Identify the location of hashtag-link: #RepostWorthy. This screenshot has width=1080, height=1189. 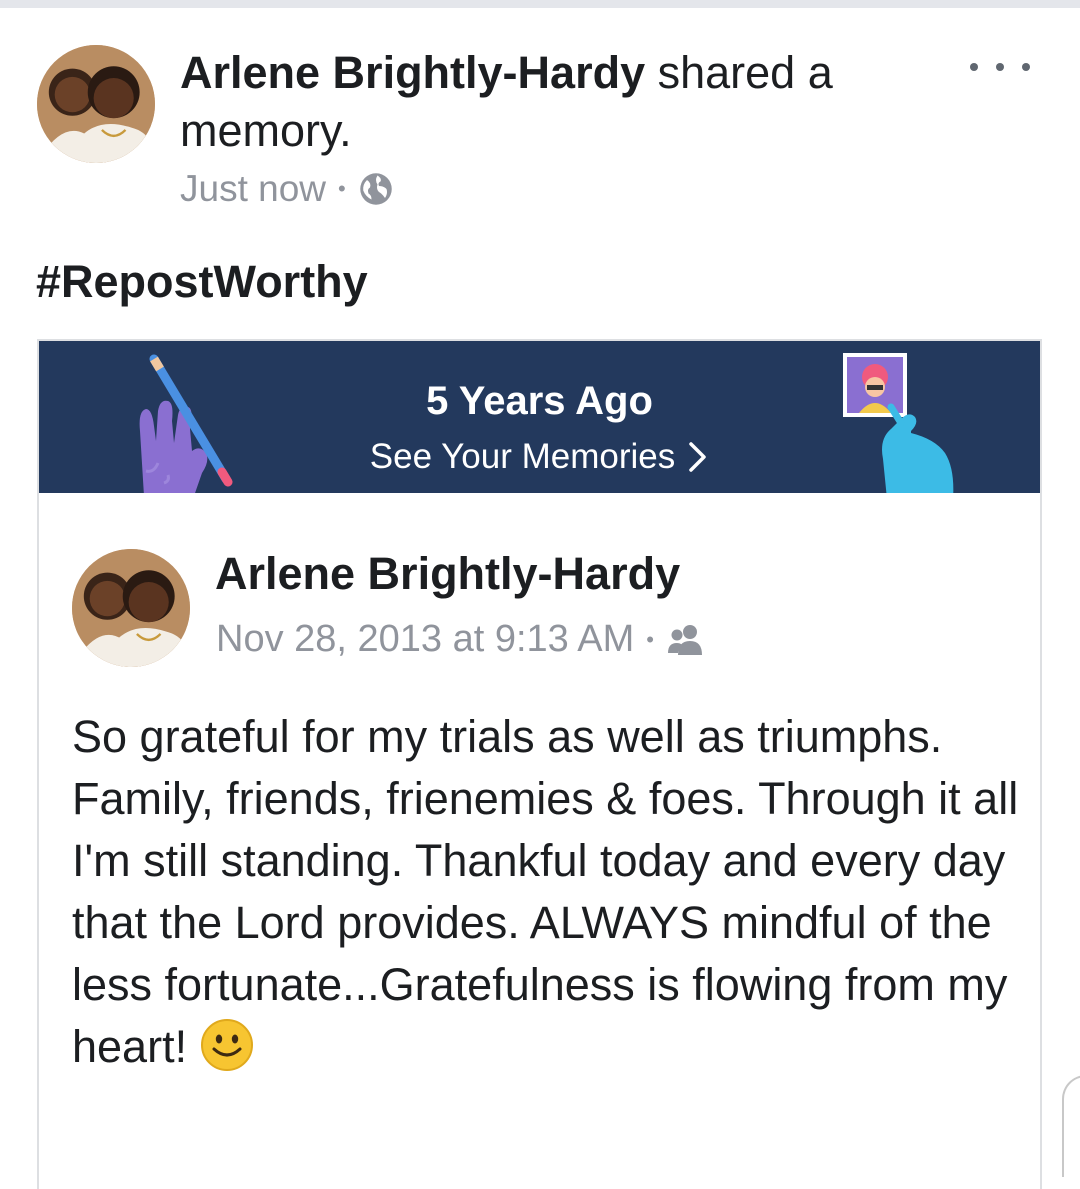
(202, 282).